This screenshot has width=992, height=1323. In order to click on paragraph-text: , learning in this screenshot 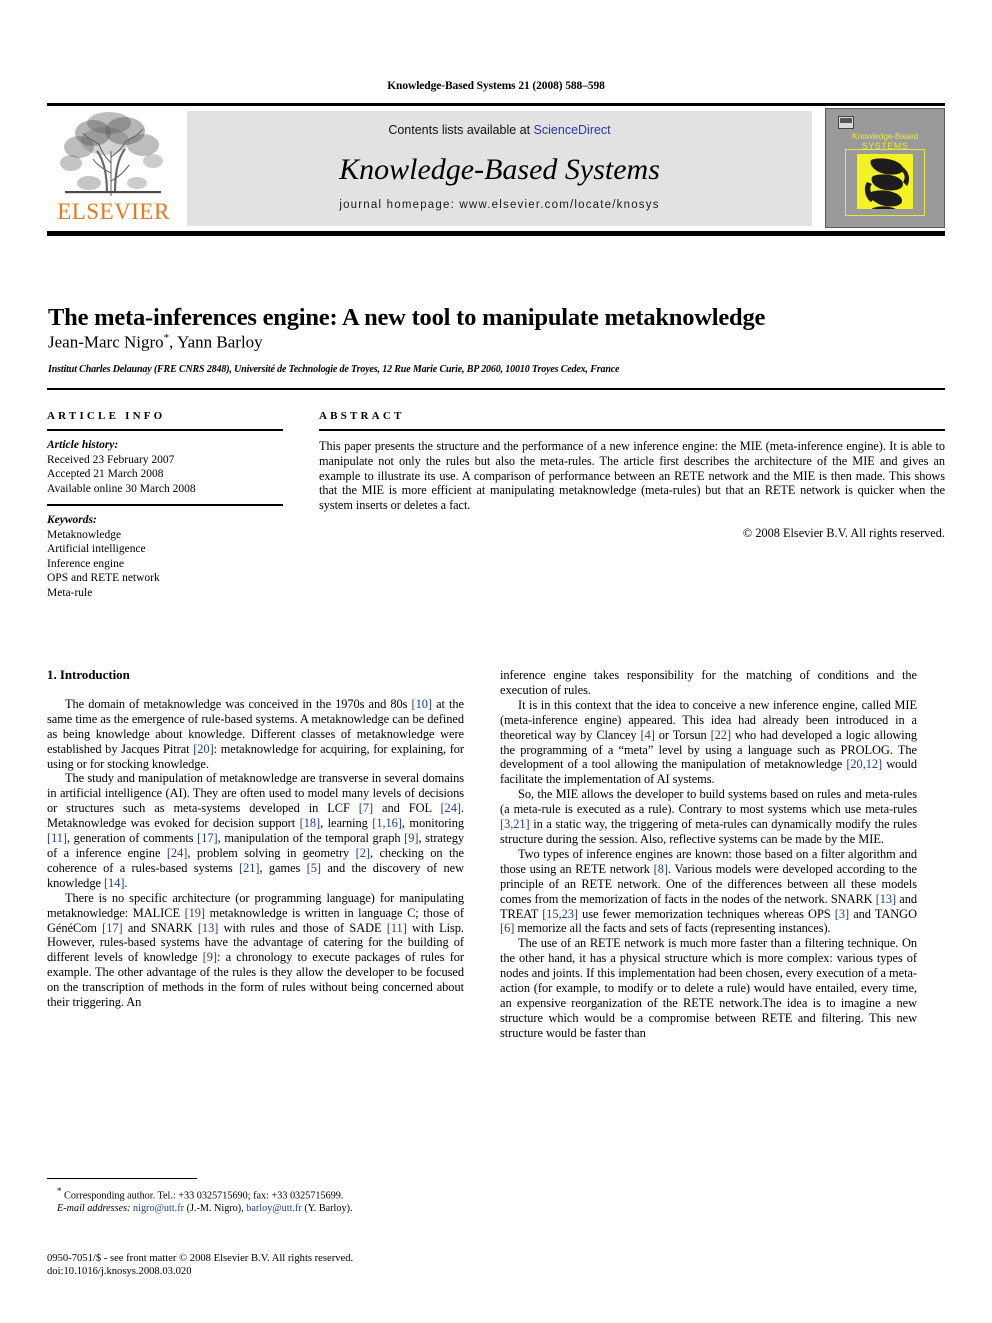, I will do `click(346, 823)`.